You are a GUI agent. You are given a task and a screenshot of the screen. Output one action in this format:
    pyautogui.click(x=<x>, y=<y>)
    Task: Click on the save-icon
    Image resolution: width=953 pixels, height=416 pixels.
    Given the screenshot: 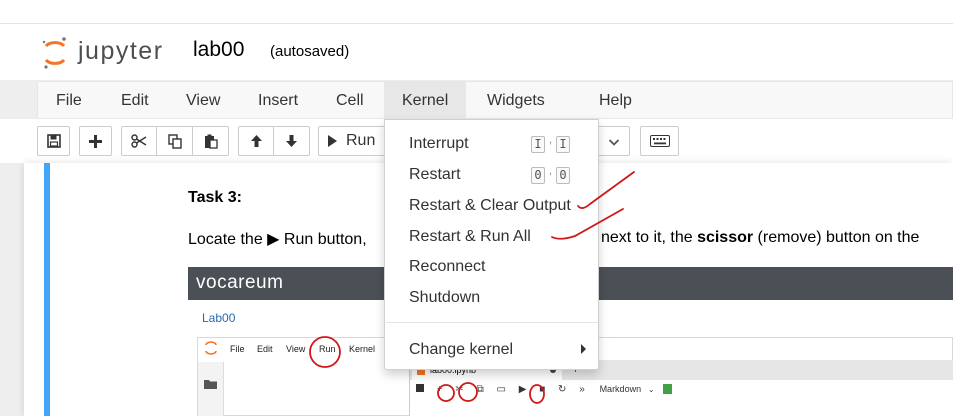 What is the action you would take?
    pyautogui.click(x=53, y=141)
    